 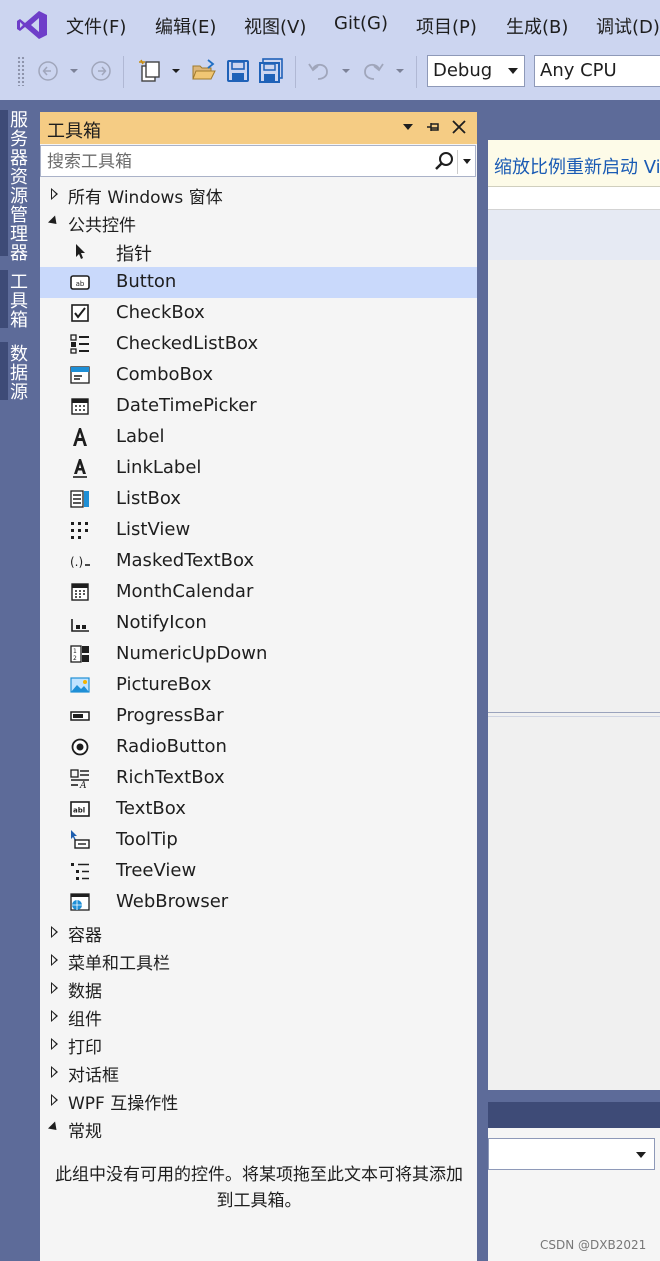 I want to click on group-common-controls: 公共控件, so click(x=258, y=222).